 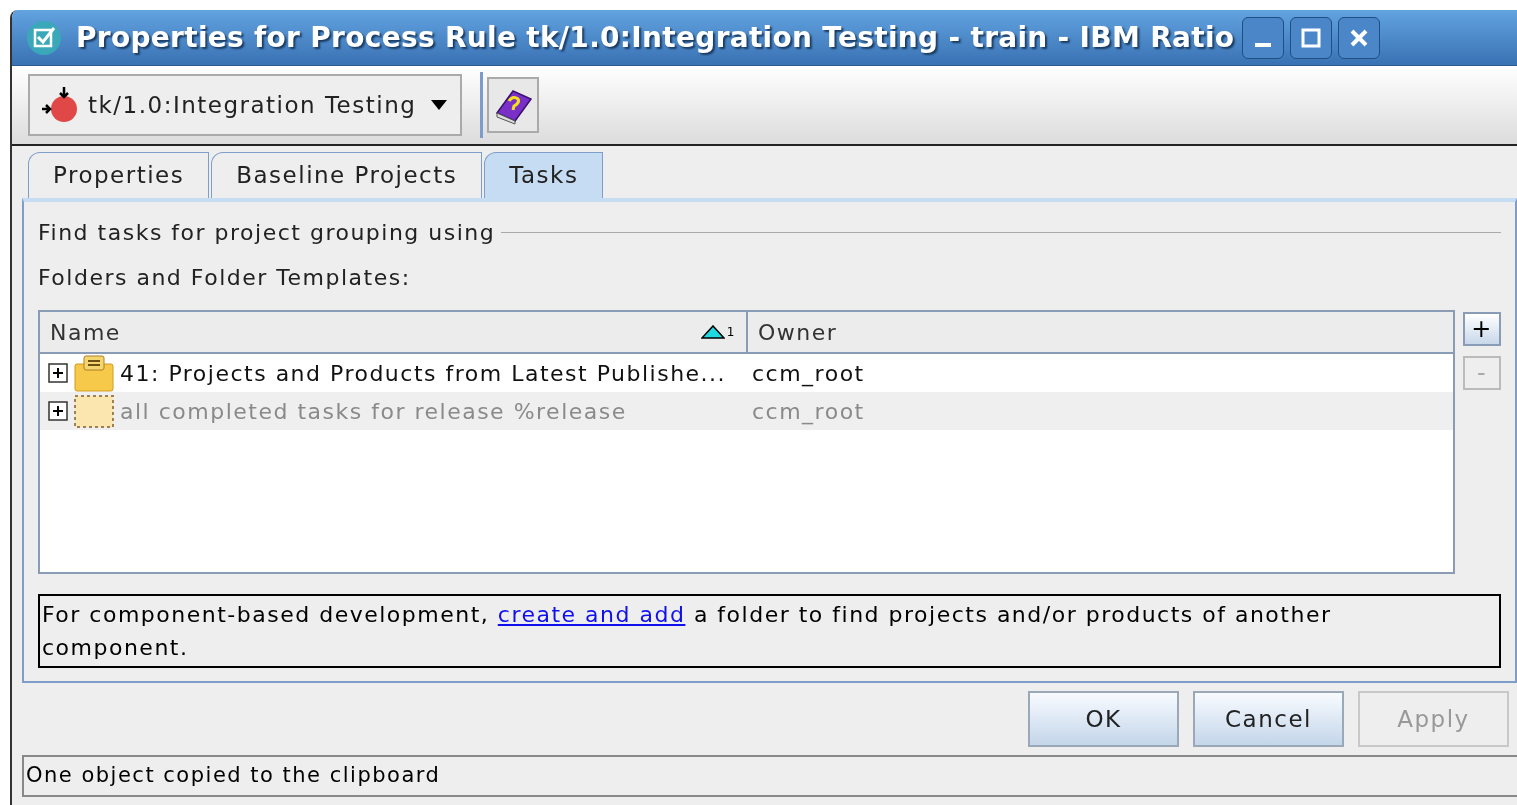 I want to click on add-button: +, so click(x=1482, y=329).